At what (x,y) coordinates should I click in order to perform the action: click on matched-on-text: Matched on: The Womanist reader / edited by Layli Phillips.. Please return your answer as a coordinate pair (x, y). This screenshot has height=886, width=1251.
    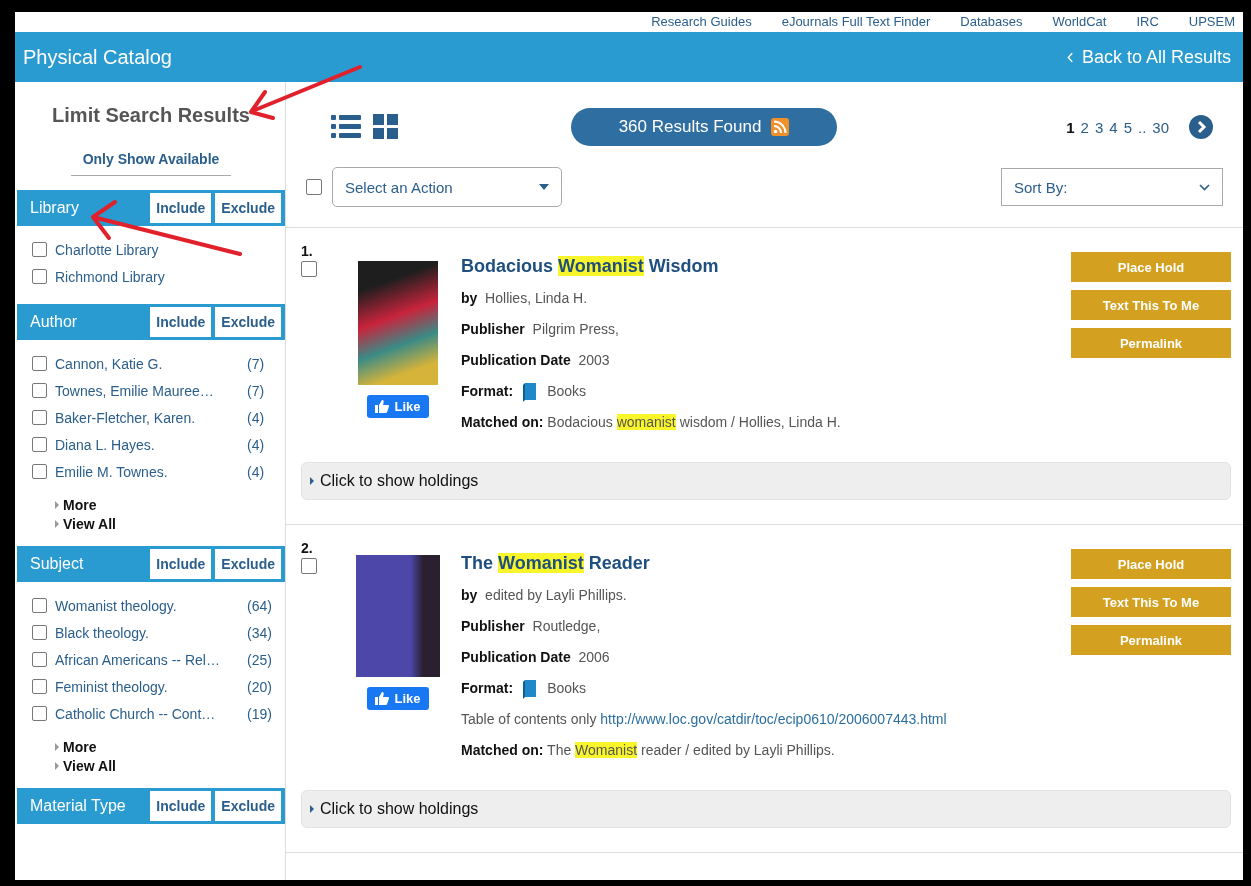
    Looking at the image, I should click on (648, 750).